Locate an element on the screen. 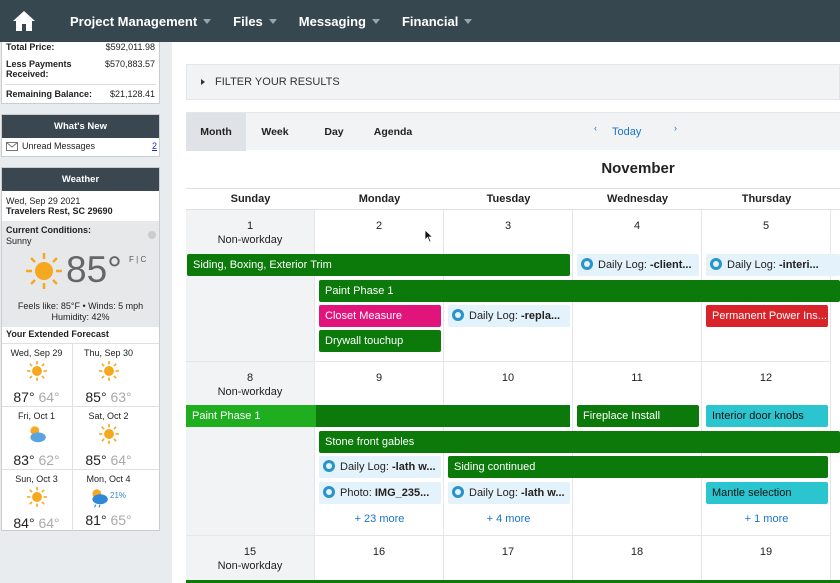 This screenshot has width=840, height=583. refresh-icon is located at coordinates (152, 235).